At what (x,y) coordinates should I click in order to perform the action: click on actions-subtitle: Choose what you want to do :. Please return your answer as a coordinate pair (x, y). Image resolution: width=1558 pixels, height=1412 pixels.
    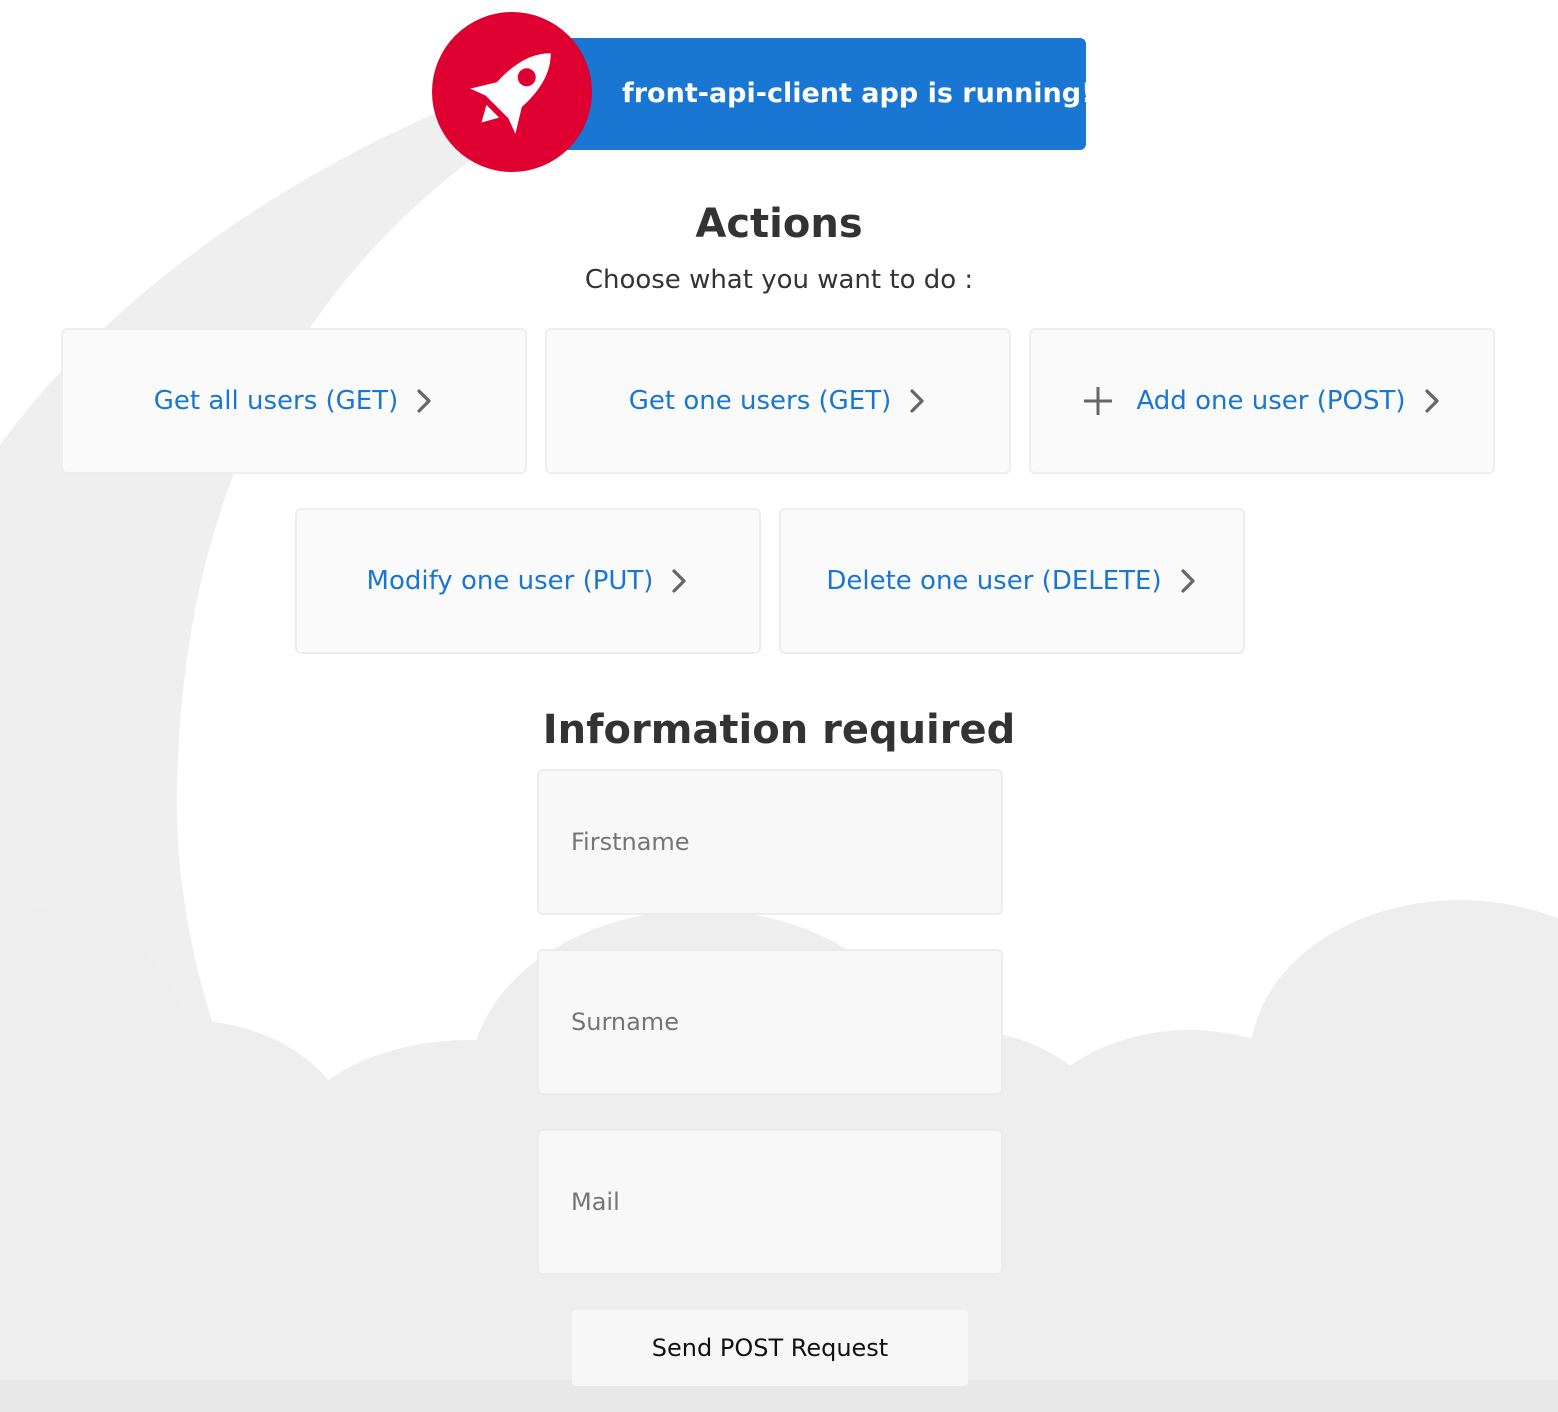
    Looking at the image, I should click on (779, 280).